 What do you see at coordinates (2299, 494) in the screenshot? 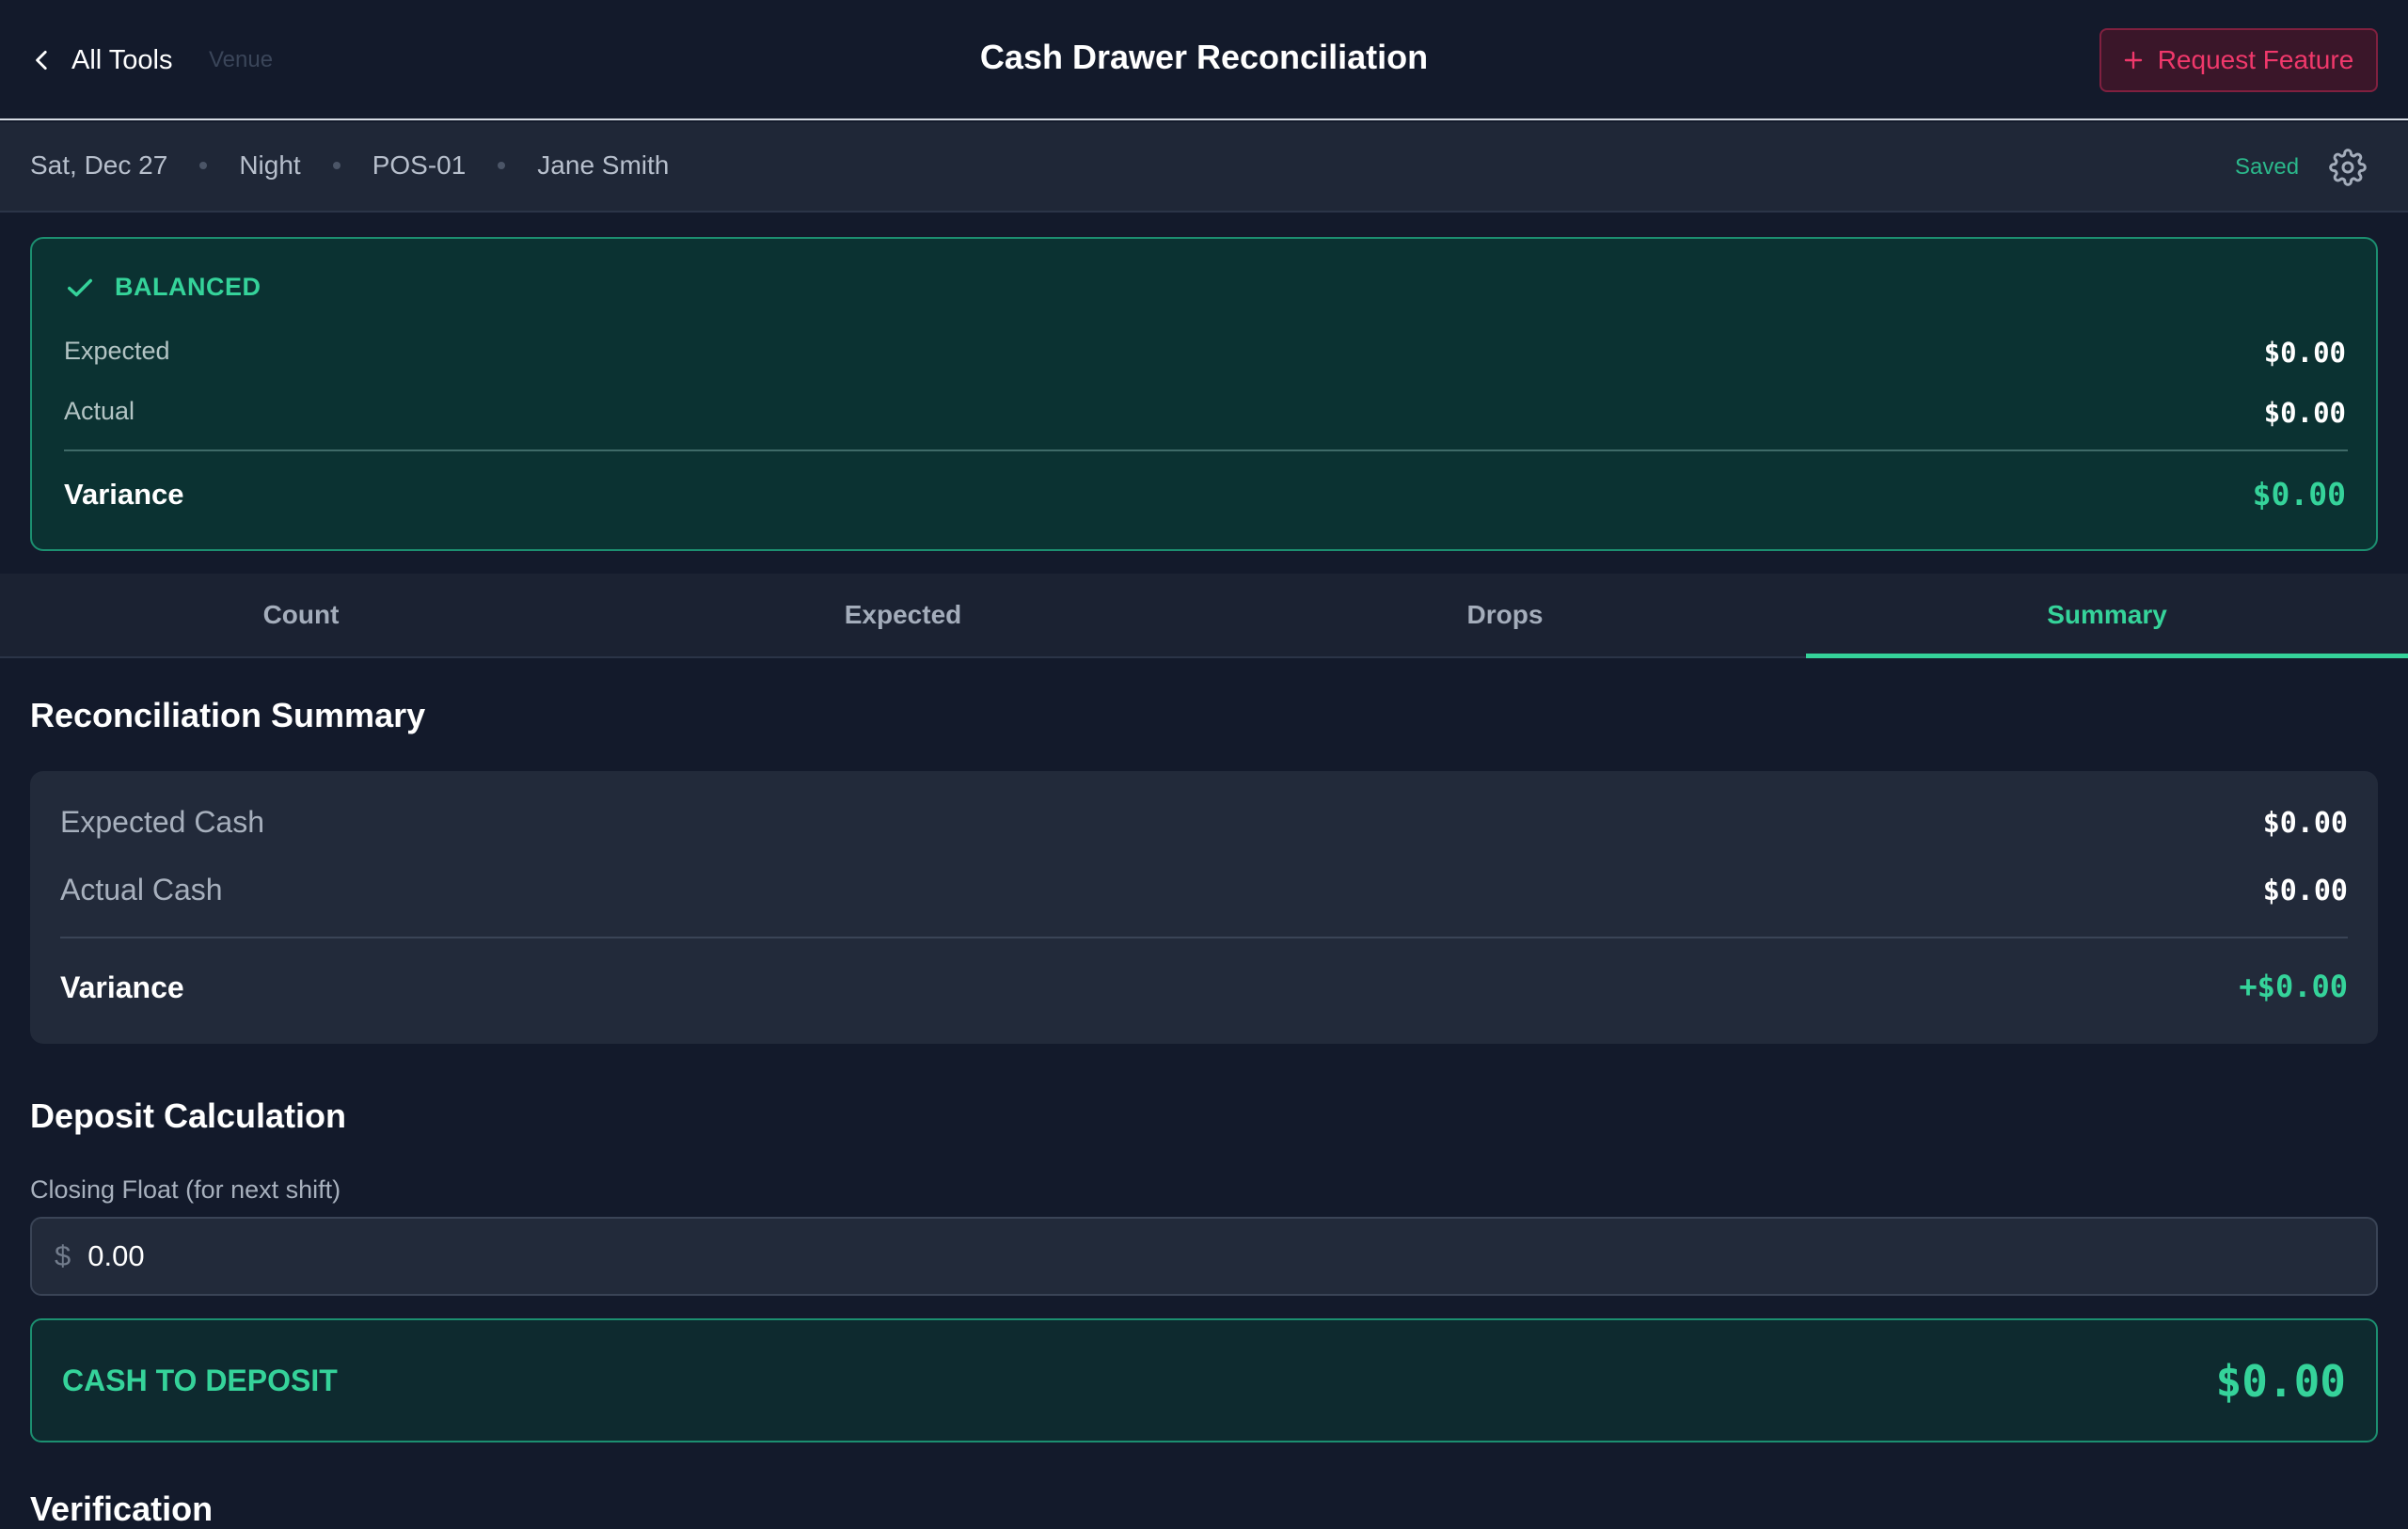
I see `variance-value: $0.00` at bounding box center [2299, 494].